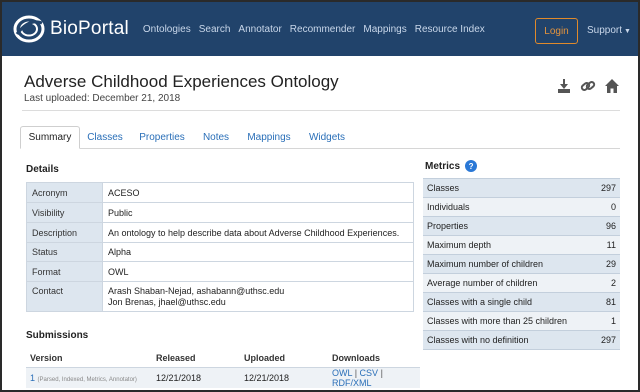  I want to click on metric-label: Maximum number of children, so click(508, 264).